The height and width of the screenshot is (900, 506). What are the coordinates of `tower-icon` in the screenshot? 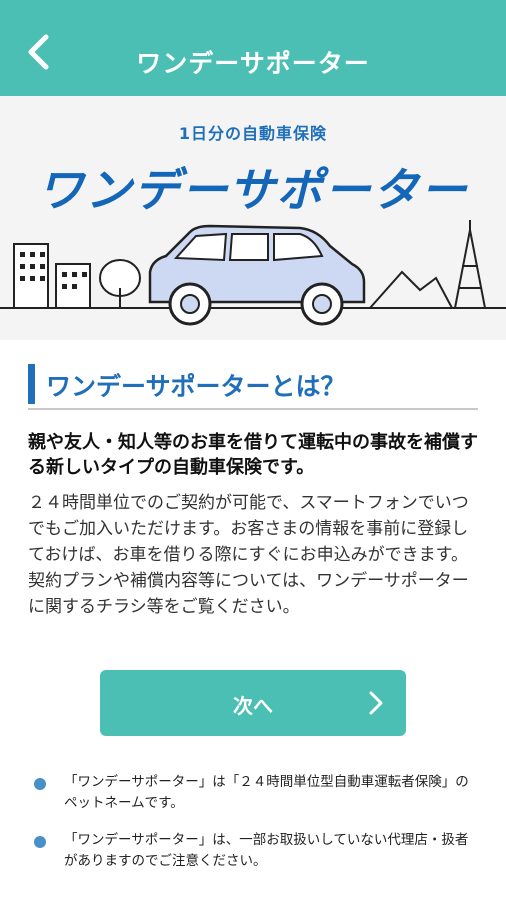 It's located at (470, 264).